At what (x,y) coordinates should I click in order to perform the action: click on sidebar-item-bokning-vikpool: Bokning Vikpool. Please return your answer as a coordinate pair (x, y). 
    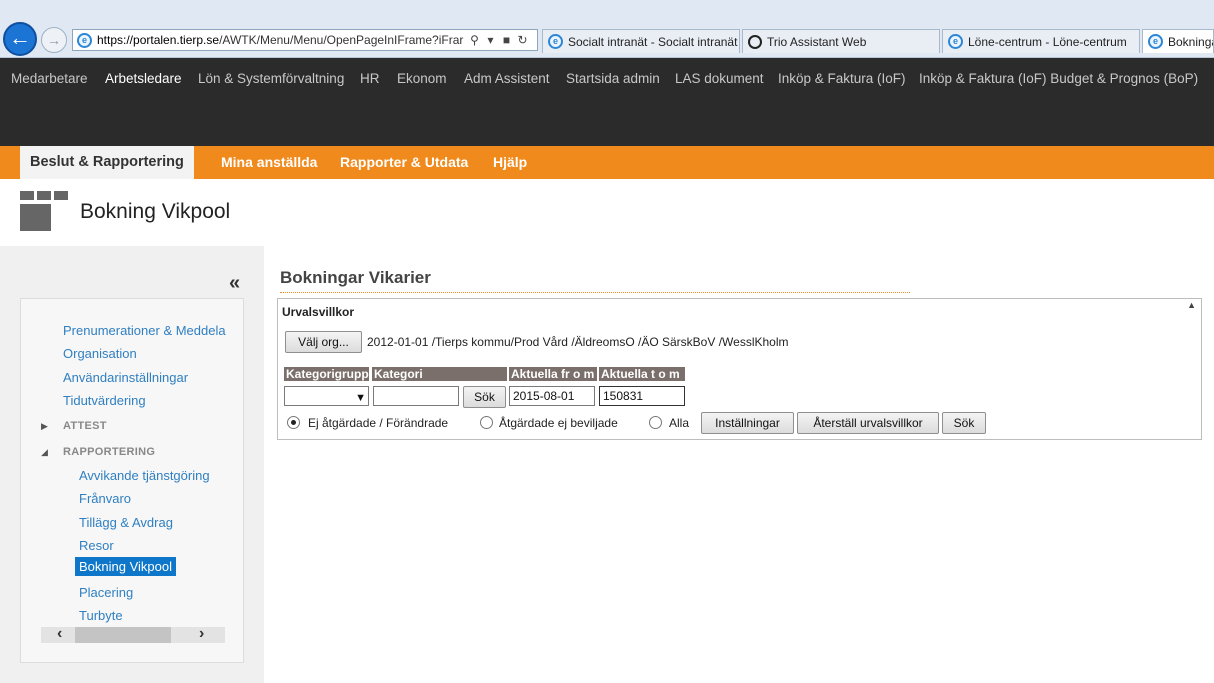
    Looking at the image, I should click on (125, 566).